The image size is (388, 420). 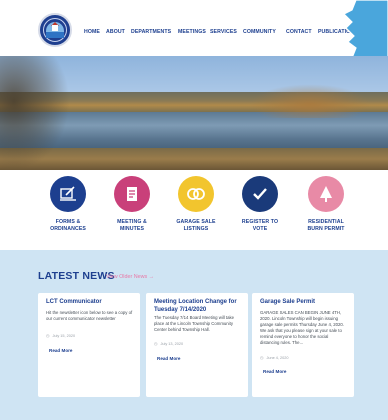 What do you see at coordinates (310, 101) in the screenshot?
I see `hero-foliage` at bounding box center [310, 101].